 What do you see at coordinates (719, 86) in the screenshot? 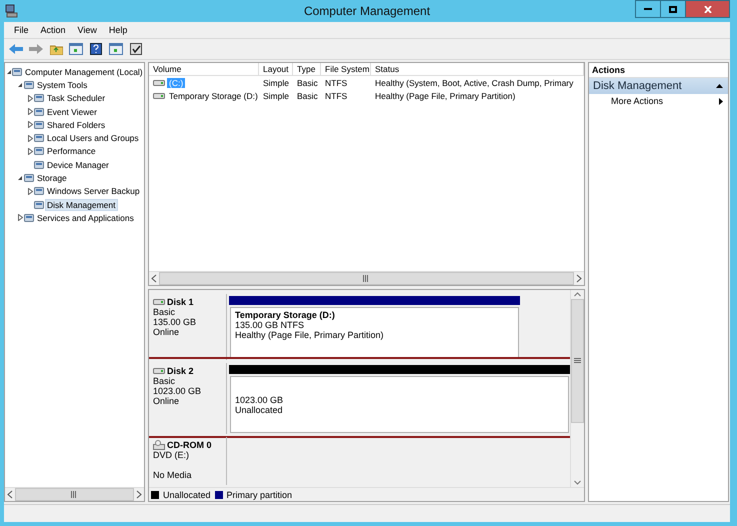
I see `collapse-icon` at bounding box center [719, 86].